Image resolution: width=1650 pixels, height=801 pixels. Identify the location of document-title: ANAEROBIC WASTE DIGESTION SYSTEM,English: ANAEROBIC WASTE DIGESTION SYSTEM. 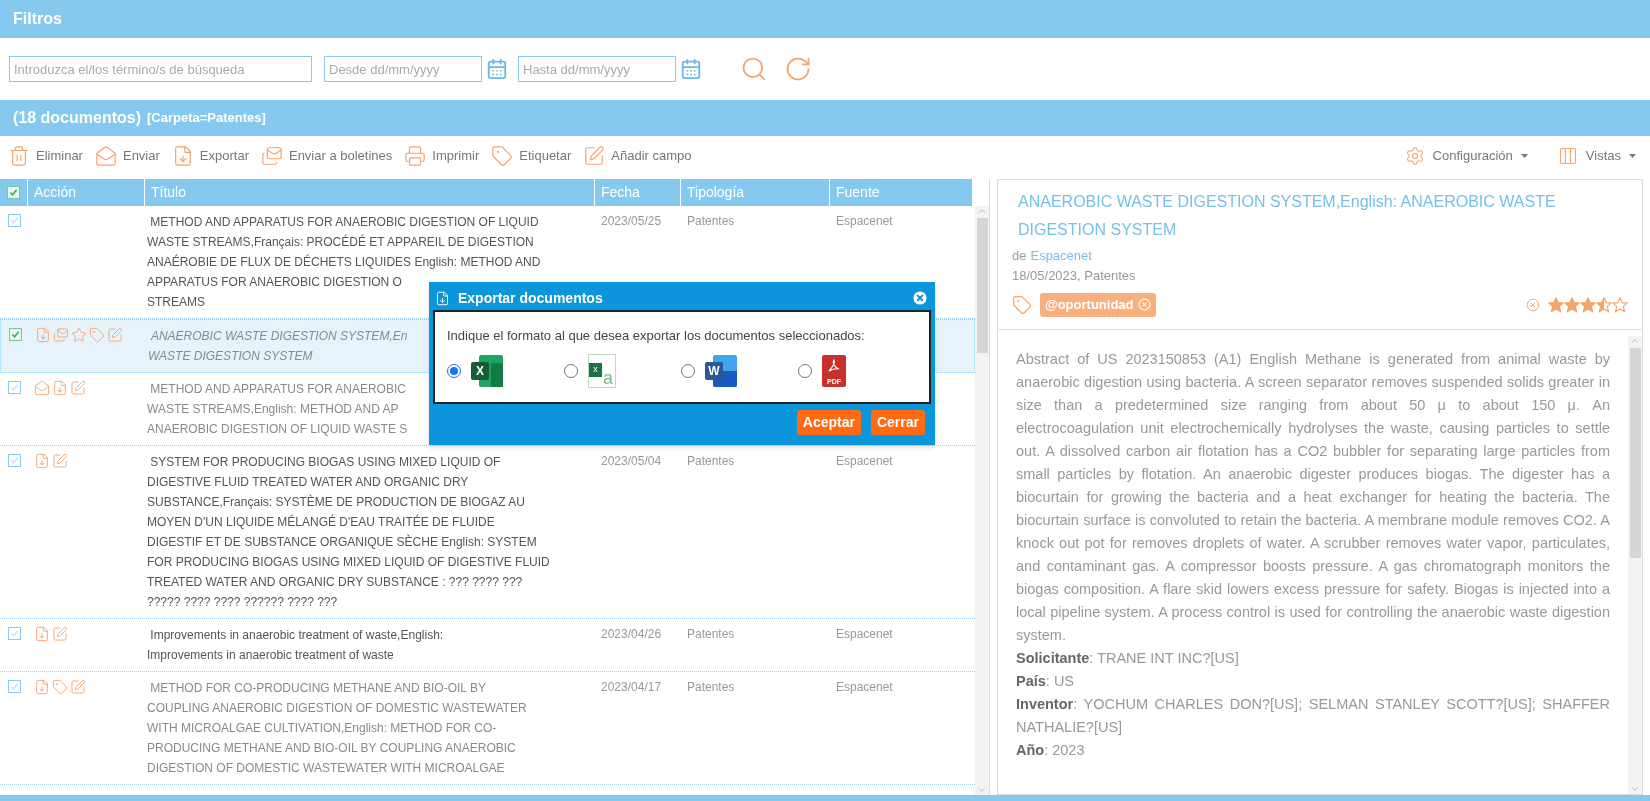
(1287, 216).